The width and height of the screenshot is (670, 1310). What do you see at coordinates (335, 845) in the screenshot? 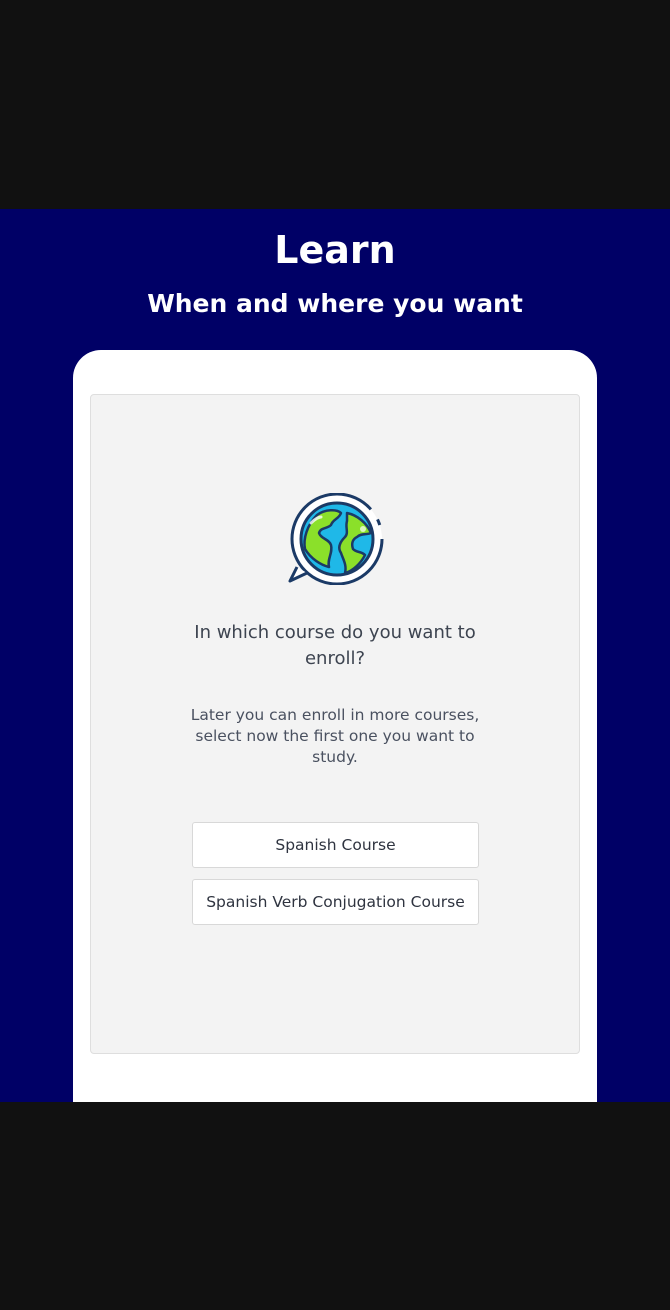
I see `spanish-course-button: Spanish Course` at bounding box center [335, 845].